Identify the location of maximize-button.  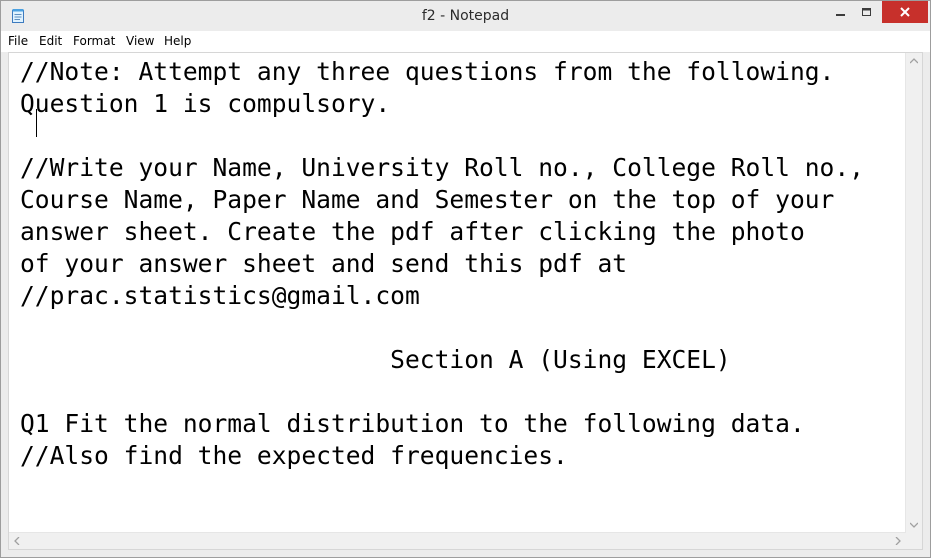
(867, 12).